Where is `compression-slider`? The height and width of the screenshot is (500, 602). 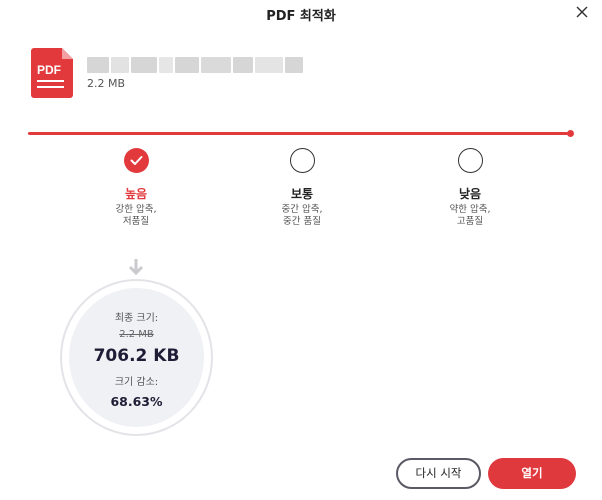 compression-slider is located at coordinates (301, 134).